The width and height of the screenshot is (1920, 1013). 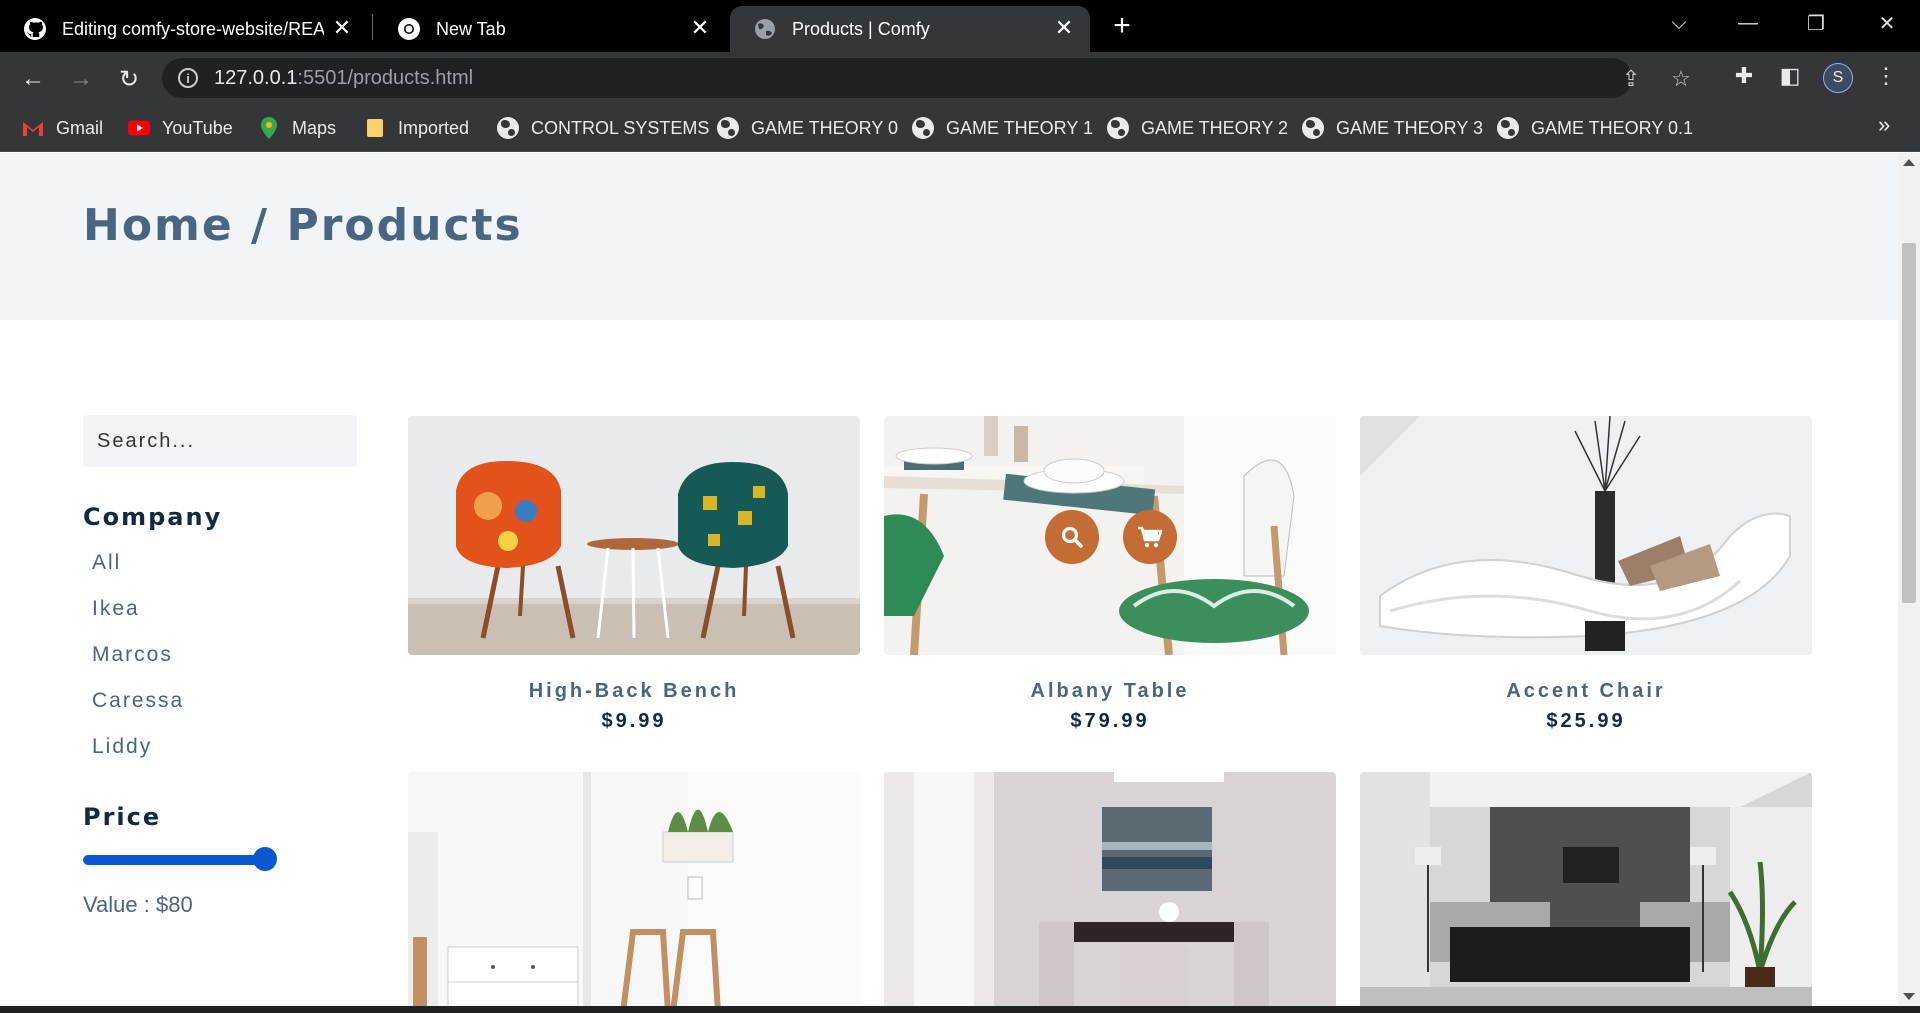 I want to click on bookmark-youtube: YouTube, so click(x=180, y=128).